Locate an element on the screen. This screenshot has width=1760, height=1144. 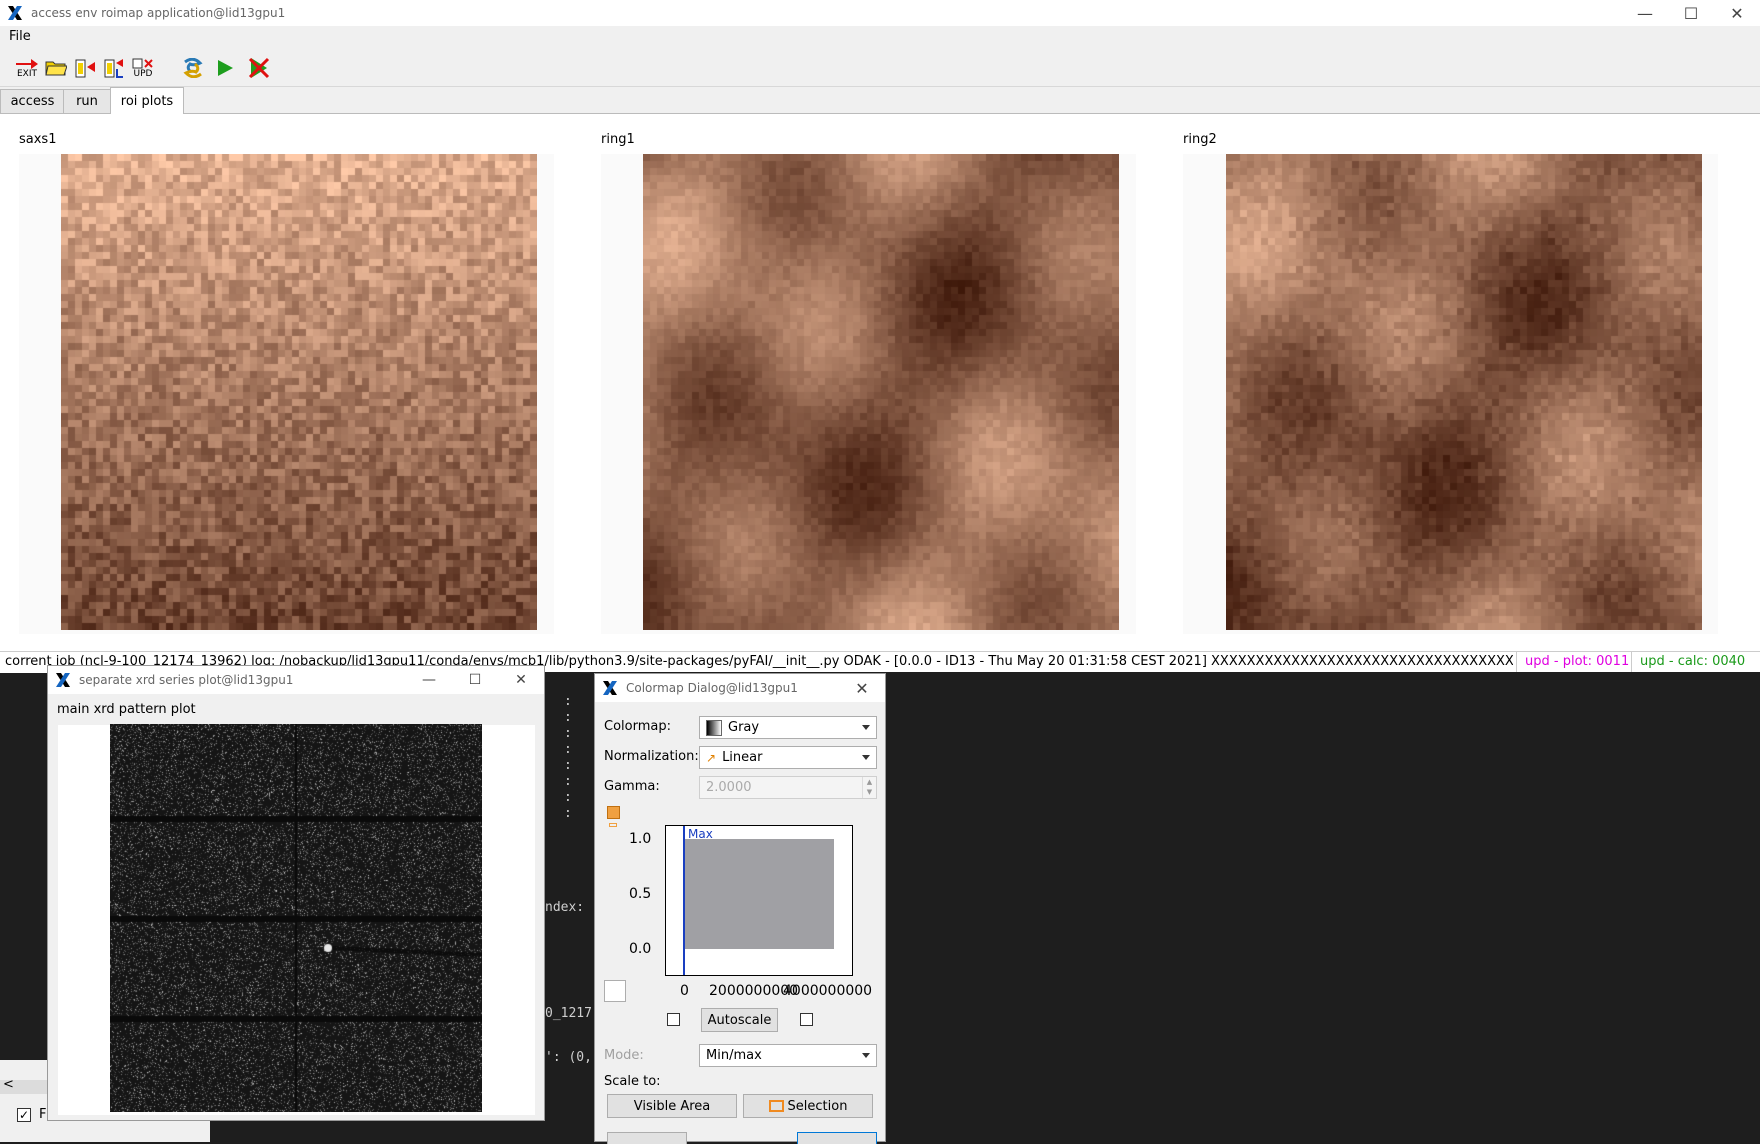
autoscale-button: Autoscale is located at coordinates (739, 1020).